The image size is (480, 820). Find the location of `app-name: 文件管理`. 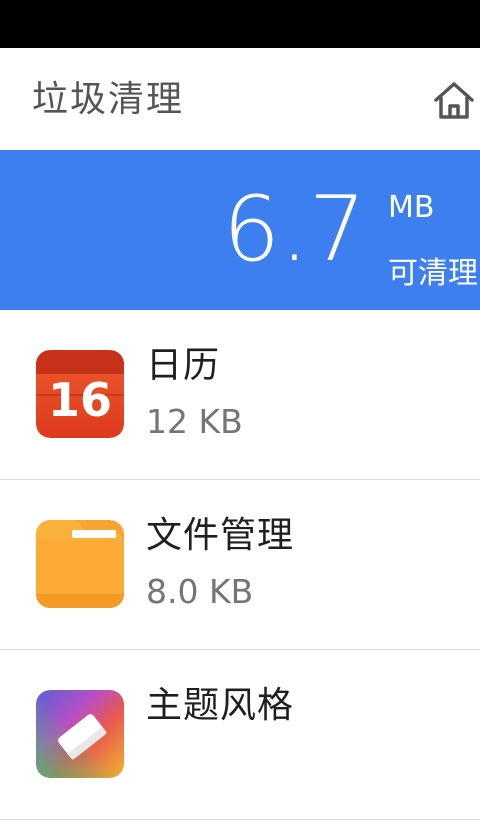

app-name: 文件管理 is located at coordinates (220, 535).